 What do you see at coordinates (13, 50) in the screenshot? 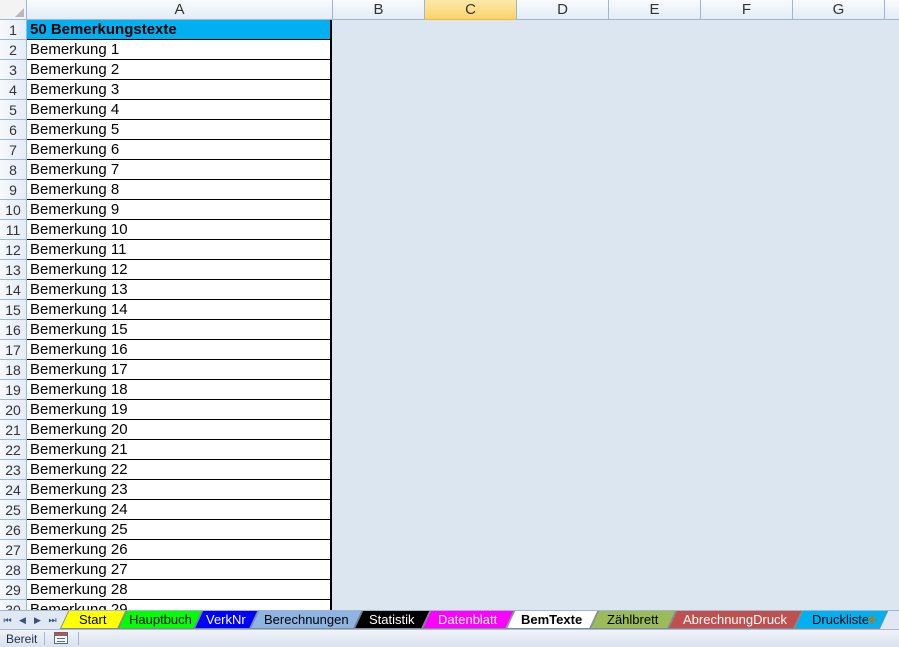
I see `row-header: 2` at bounding box center [13, 50].